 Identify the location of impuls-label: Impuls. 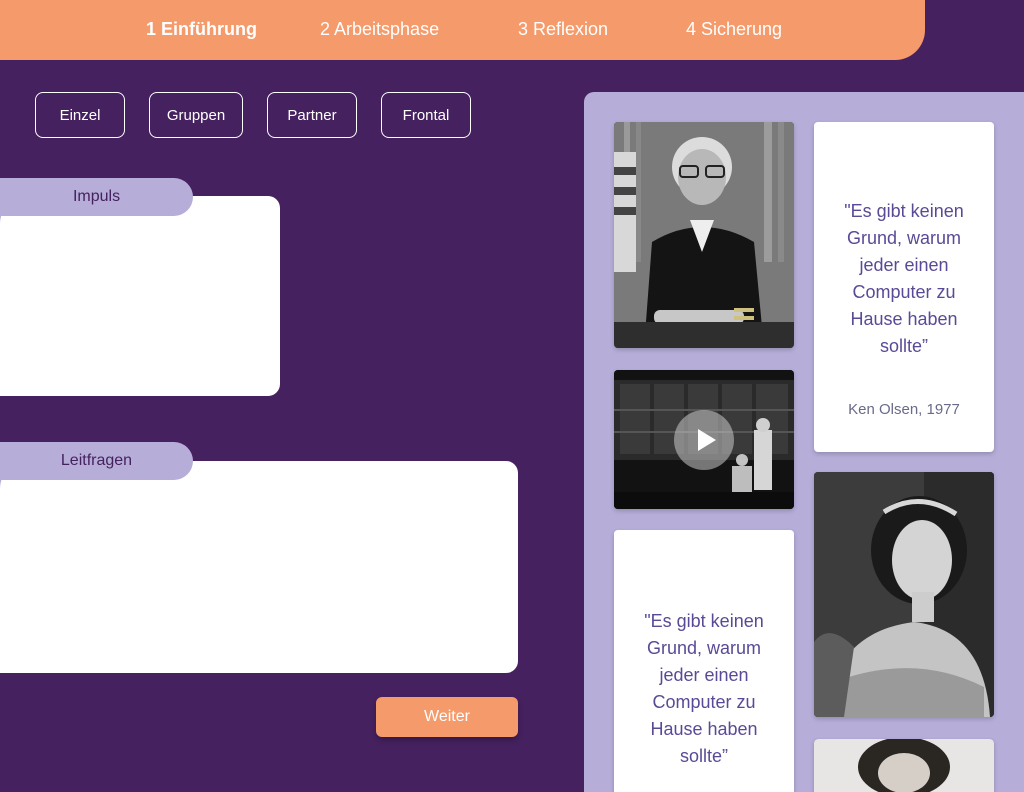
(96, 197).